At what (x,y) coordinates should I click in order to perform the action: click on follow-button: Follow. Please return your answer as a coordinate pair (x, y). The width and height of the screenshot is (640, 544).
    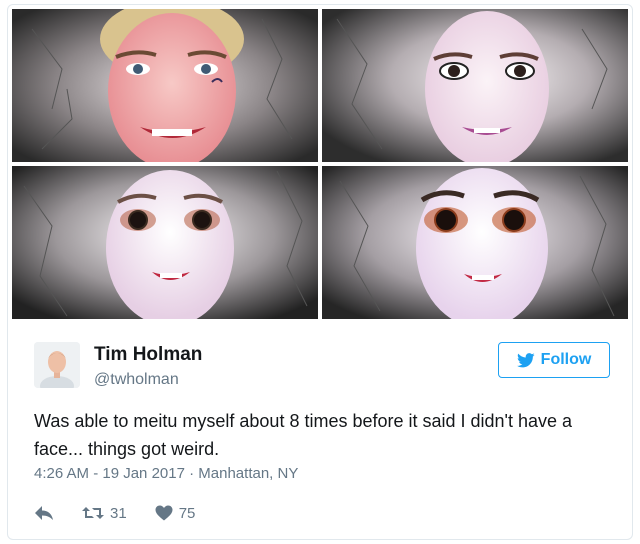
    Looking at the image, I should click on (554, 360).